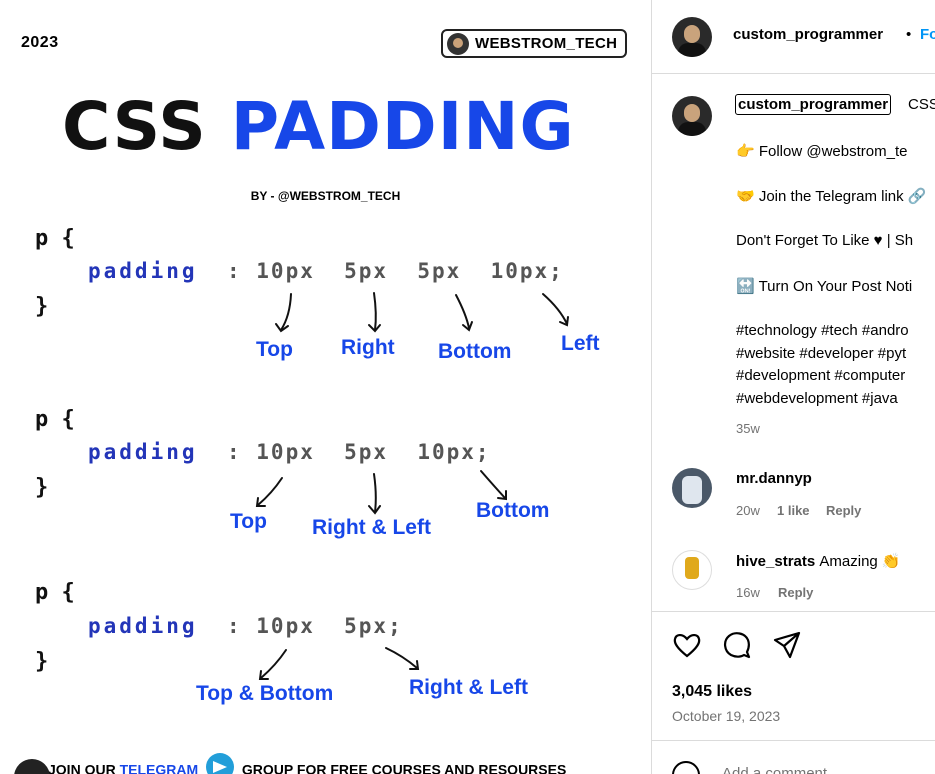 The width and height of the screenshot is (935, 774). What do you see at coordinates (265, 693) in the screenshot?
I see `label-top-bottom: Top & Bottom` at bounding box center [265, 693].